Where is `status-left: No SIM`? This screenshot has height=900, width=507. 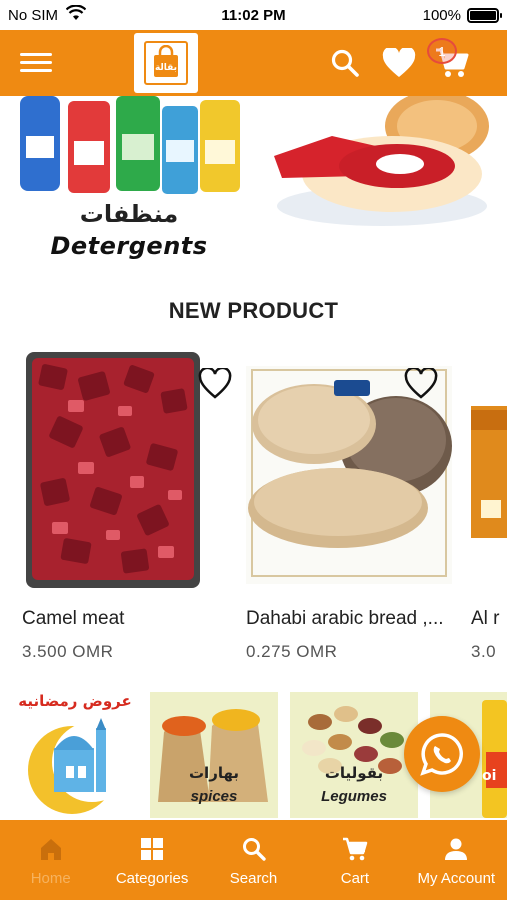 status-left: No SIM is located at coordinates (47, 14).